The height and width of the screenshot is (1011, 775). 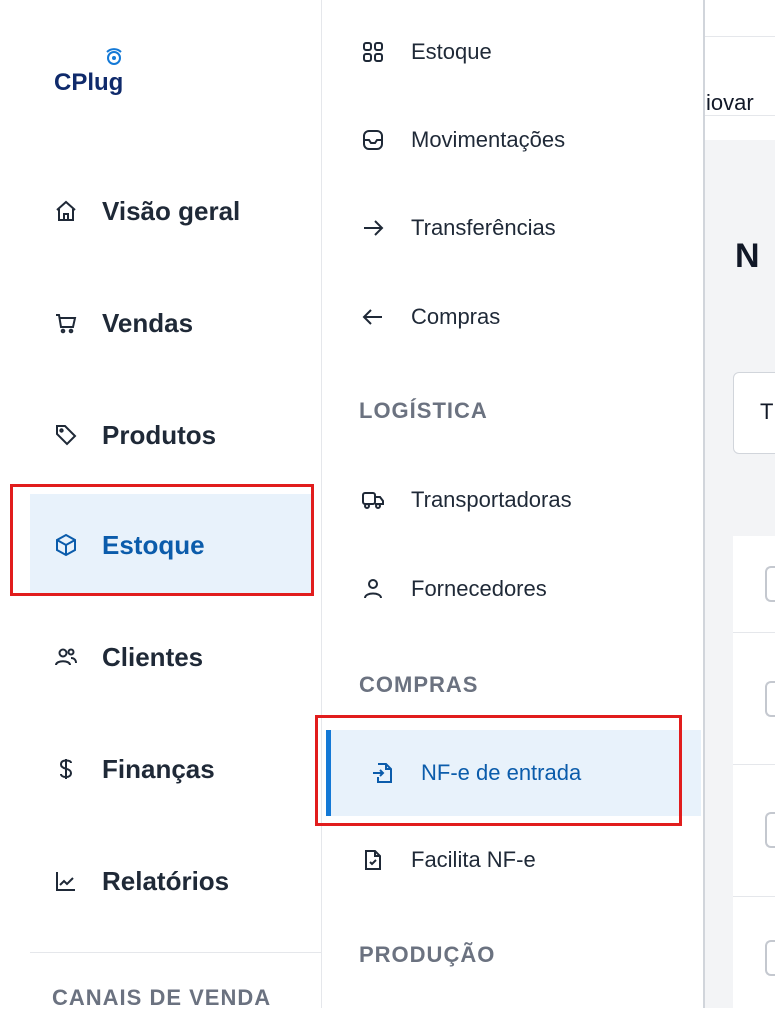 What do you see at coordinates (373, 317) in the screenshot?
I see `arrow-left-icon` at bounding box center [373, 317].